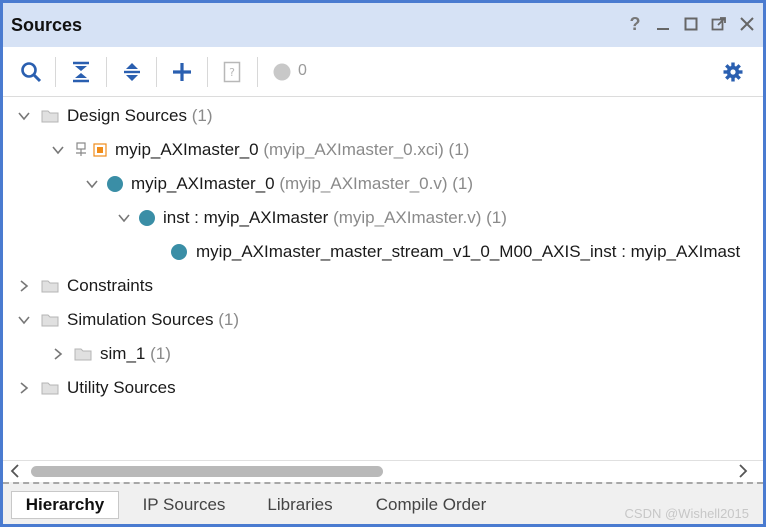 The width and height of the screenshot is (766, 527). I want to click on status-dot-icon, so click(282, 72).